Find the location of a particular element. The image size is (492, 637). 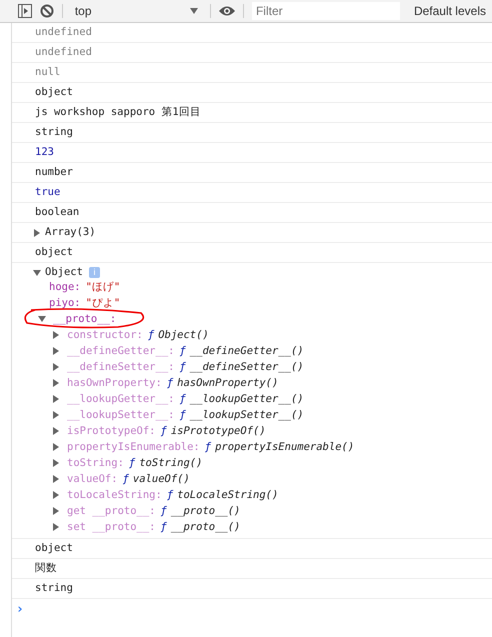

object-label: Object is located at coordinates (64, 272).